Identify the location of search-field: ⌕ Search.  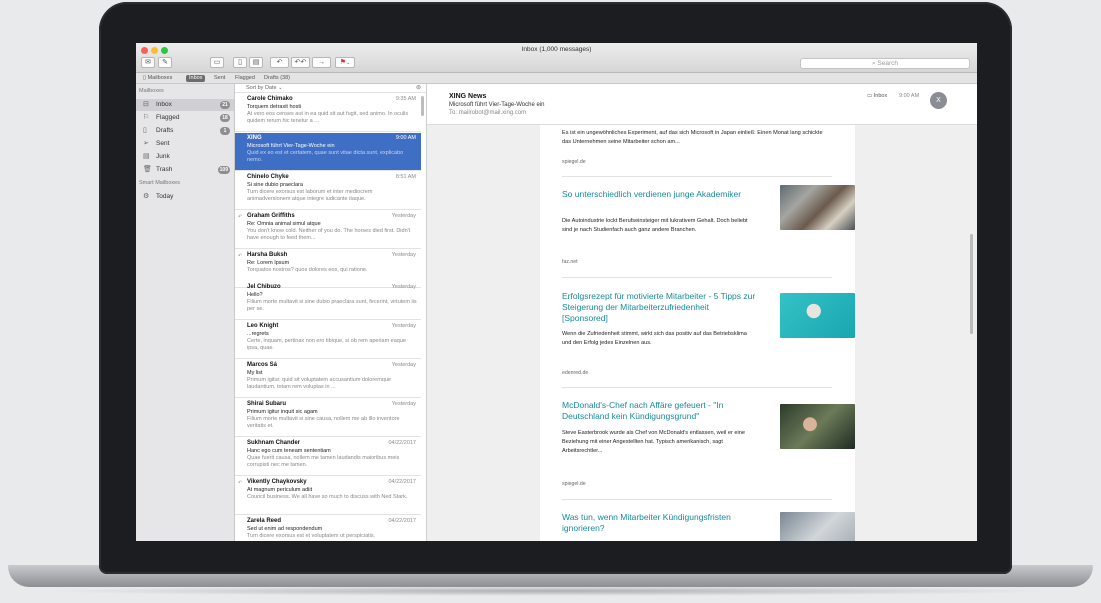
(885, 63).